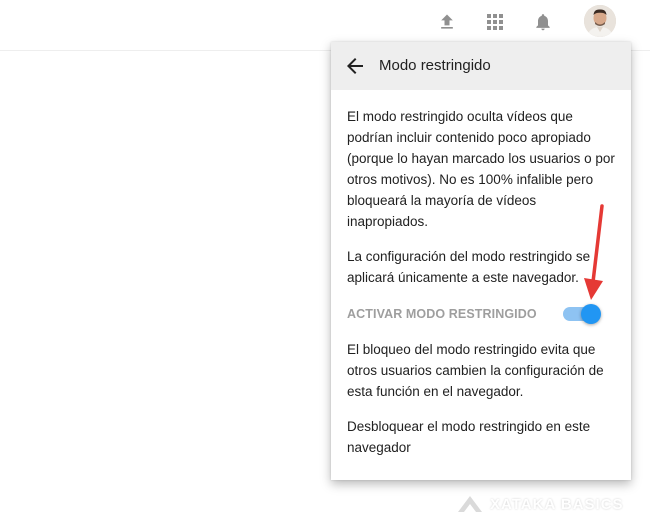 The width and height of the screenshot is (650, 526). I want to click on watermark-text: XATAKA BASICS, so click(557, 504).